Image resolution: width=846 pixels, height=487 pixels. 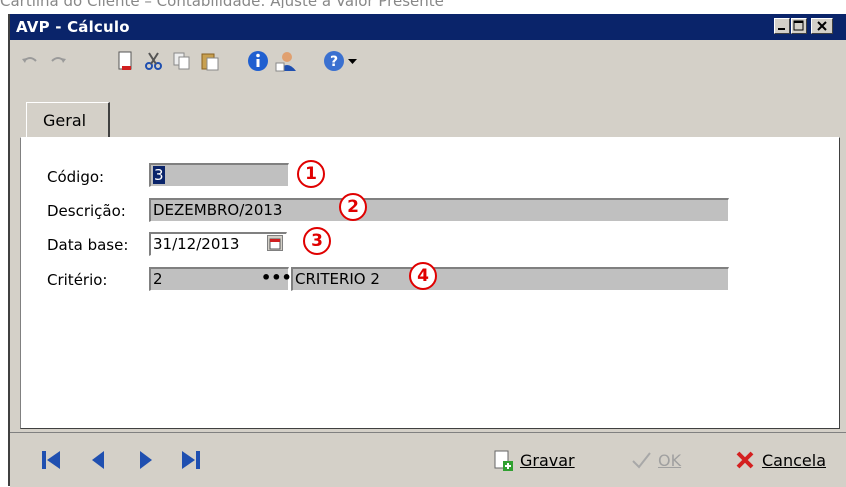 I want to click on close-button, so click(x=822, y=26).